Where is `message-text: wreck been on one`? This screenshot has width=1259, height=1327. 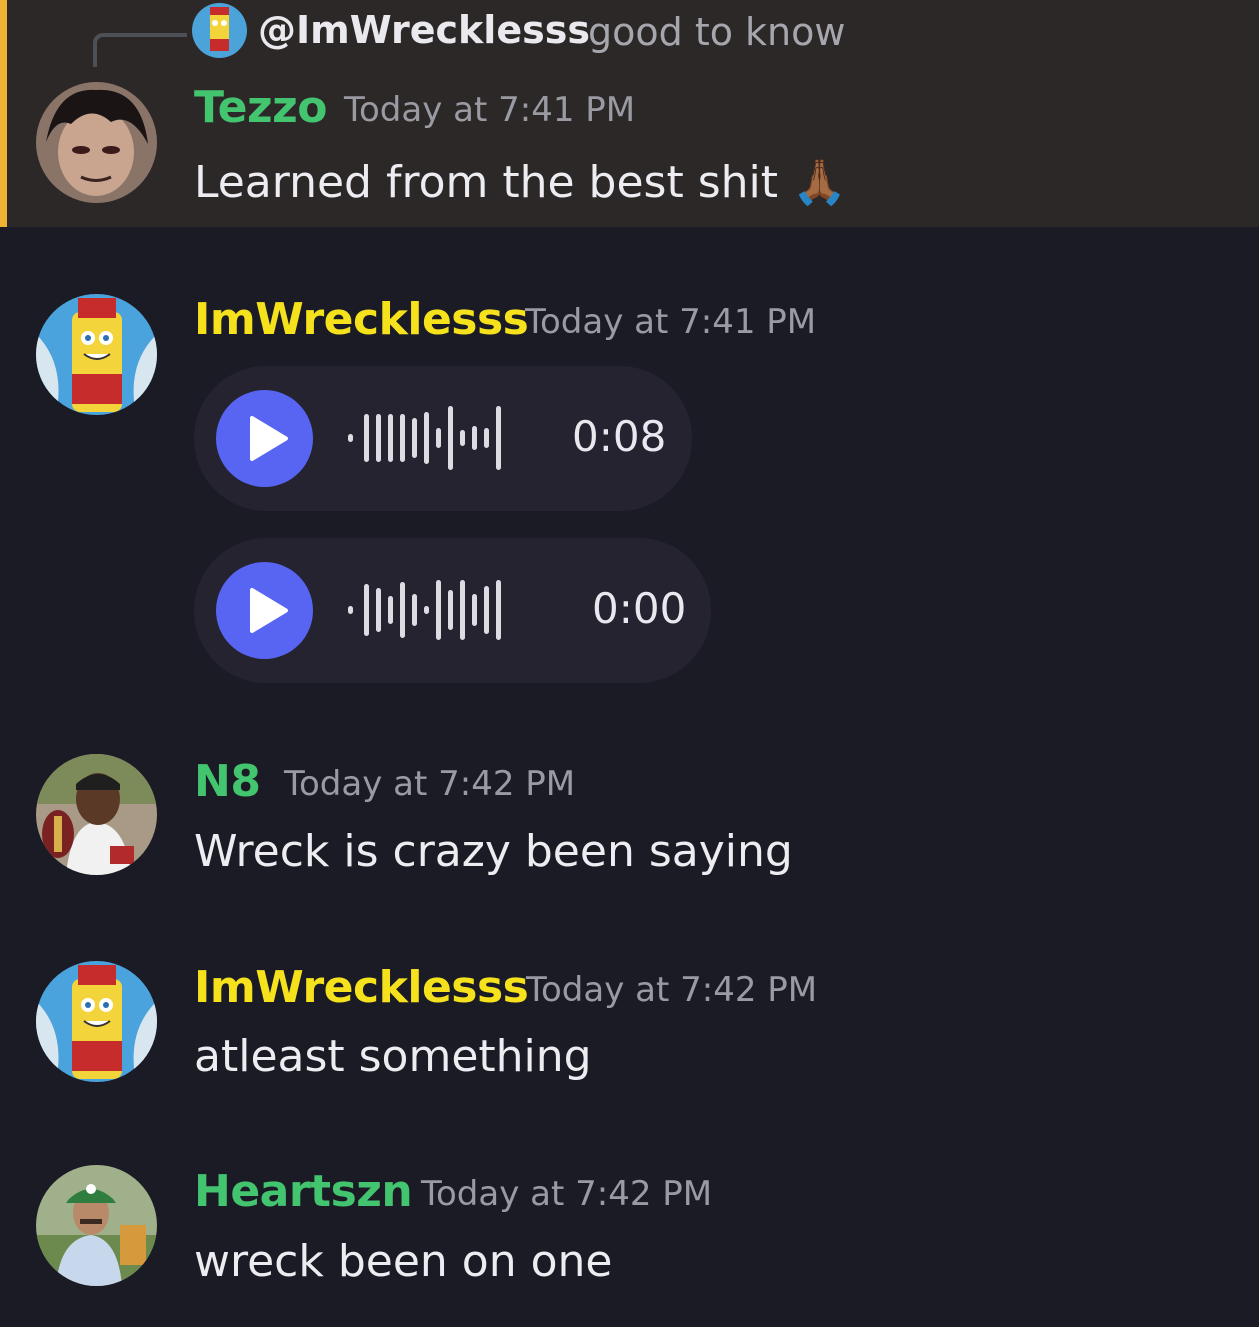 message-text: wreck been on one is located at coordinates (403, 1261).